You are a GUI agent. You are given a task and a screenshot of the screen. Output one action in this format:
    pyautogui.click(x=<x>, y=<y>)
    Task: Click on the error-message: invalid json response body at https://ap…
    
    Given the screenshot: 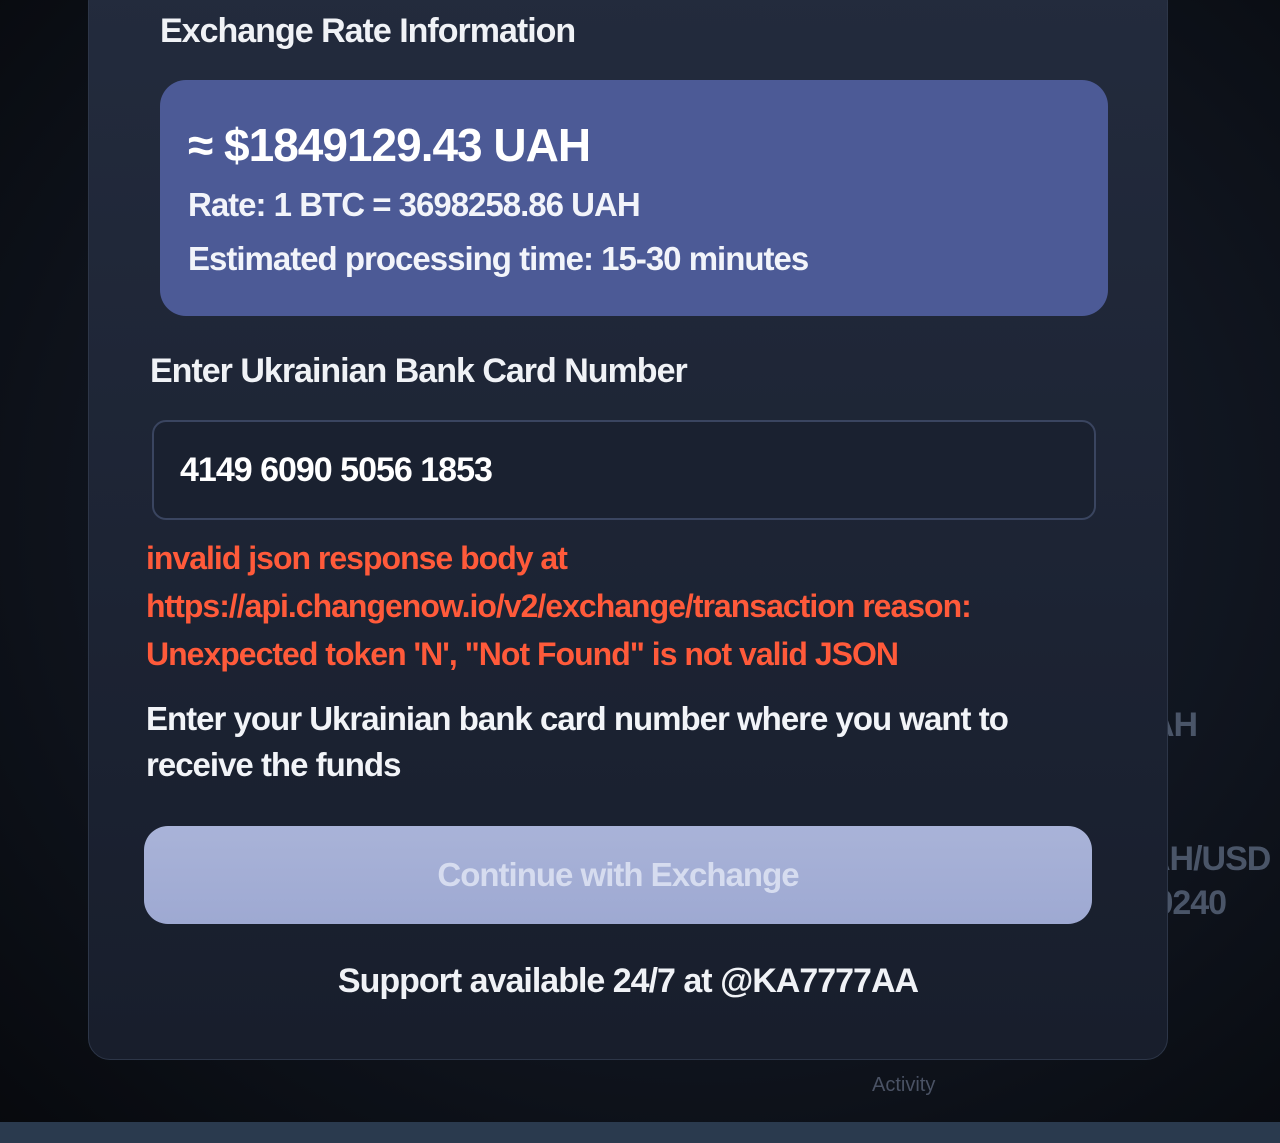 What is the action you would take?
    pyautogui.click(x=559, y=606)
    